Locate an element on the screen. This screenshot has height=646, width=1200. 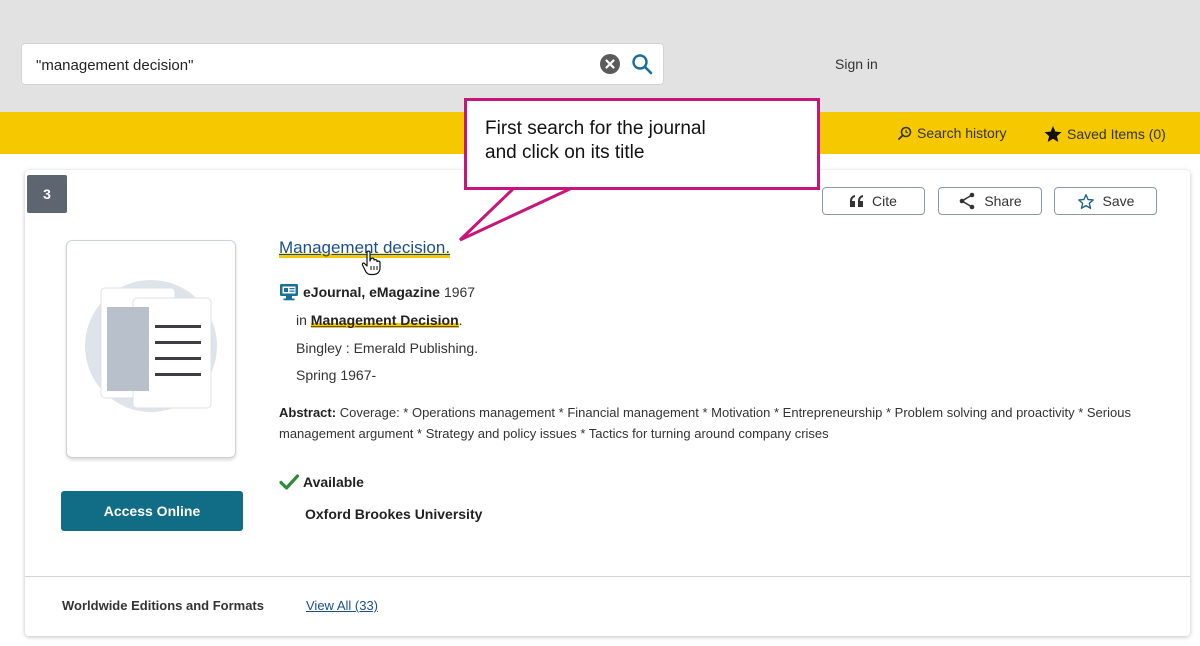
publication-dates: Spring 1967- is located at coordinates (336, 375).